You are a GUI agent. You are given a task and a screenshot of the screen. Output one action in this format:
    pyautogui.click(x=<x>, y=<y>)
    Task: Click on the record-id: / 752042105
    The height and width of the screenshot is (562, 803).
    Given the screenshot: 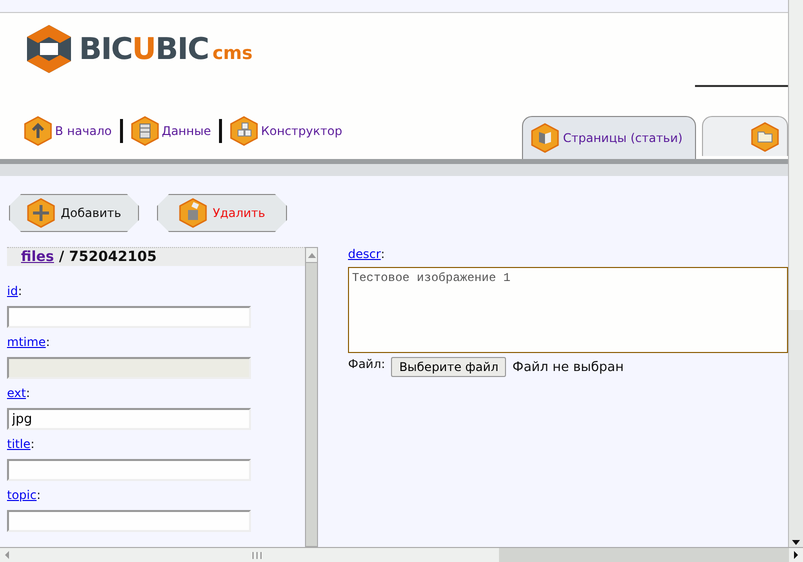 What is the action you would take?
    pyautogui.click(x=108, y=257)
    